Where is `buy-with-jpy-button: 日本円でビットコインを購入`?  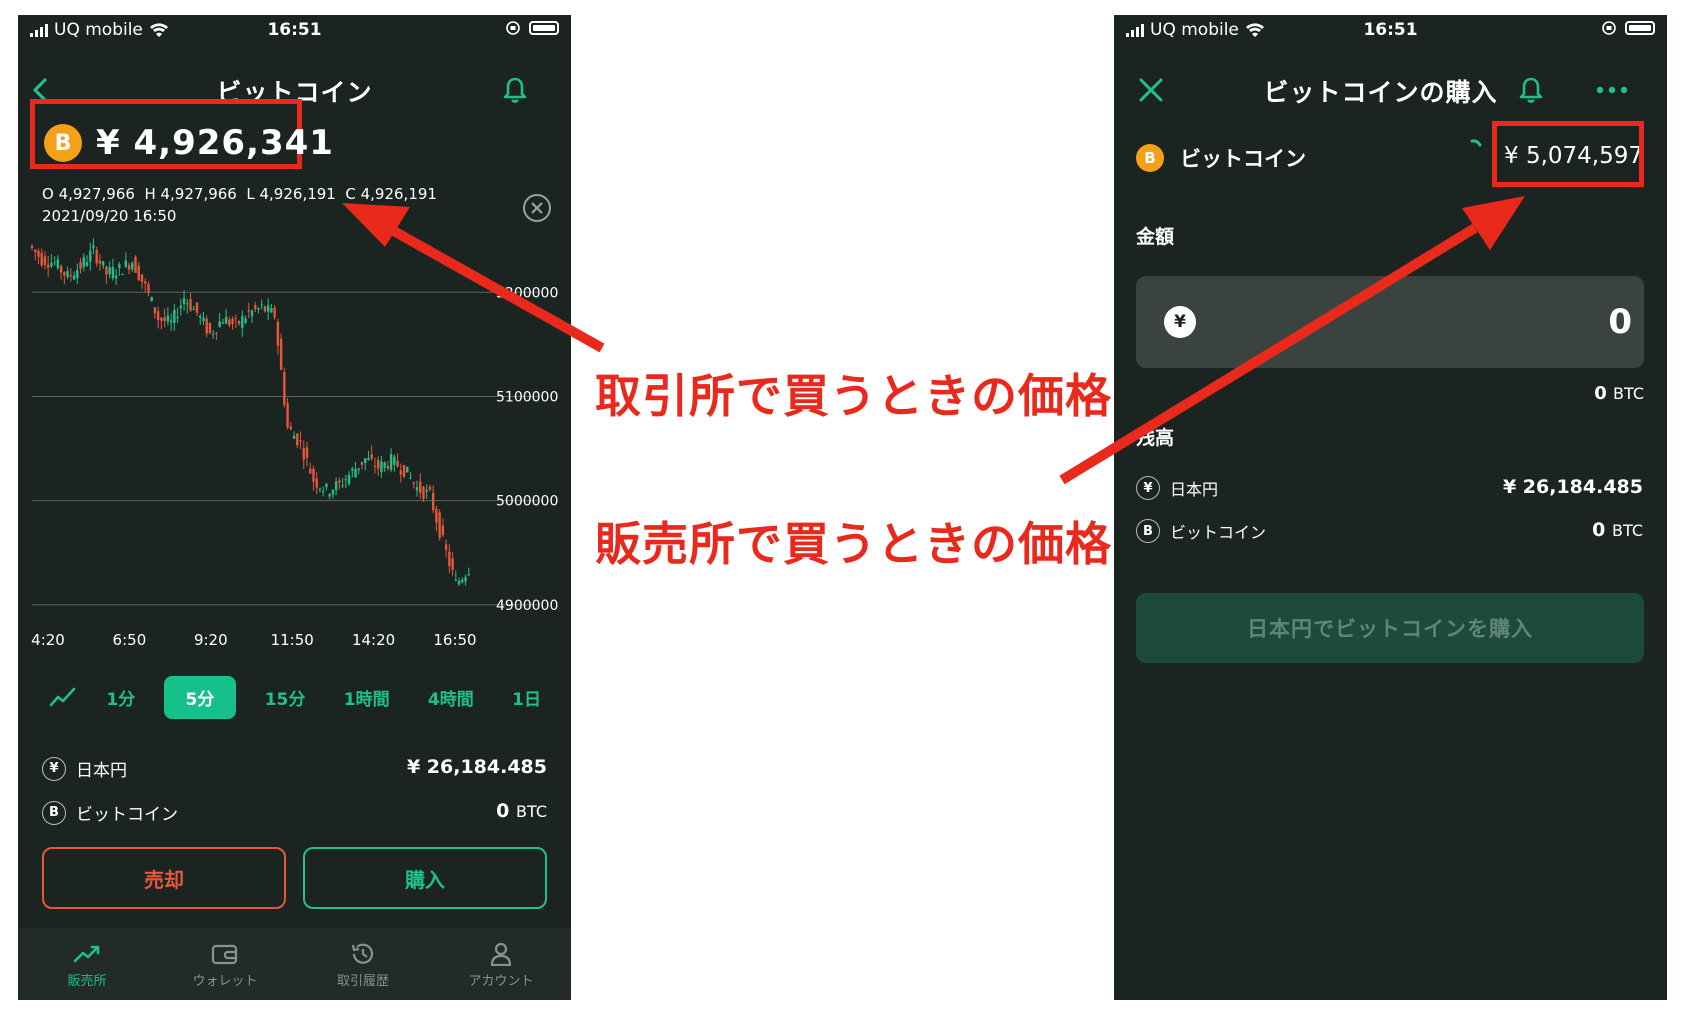
buy-with-jpy-button: 日本円でビットコインを購入 is located at coordinates (1390, 628).